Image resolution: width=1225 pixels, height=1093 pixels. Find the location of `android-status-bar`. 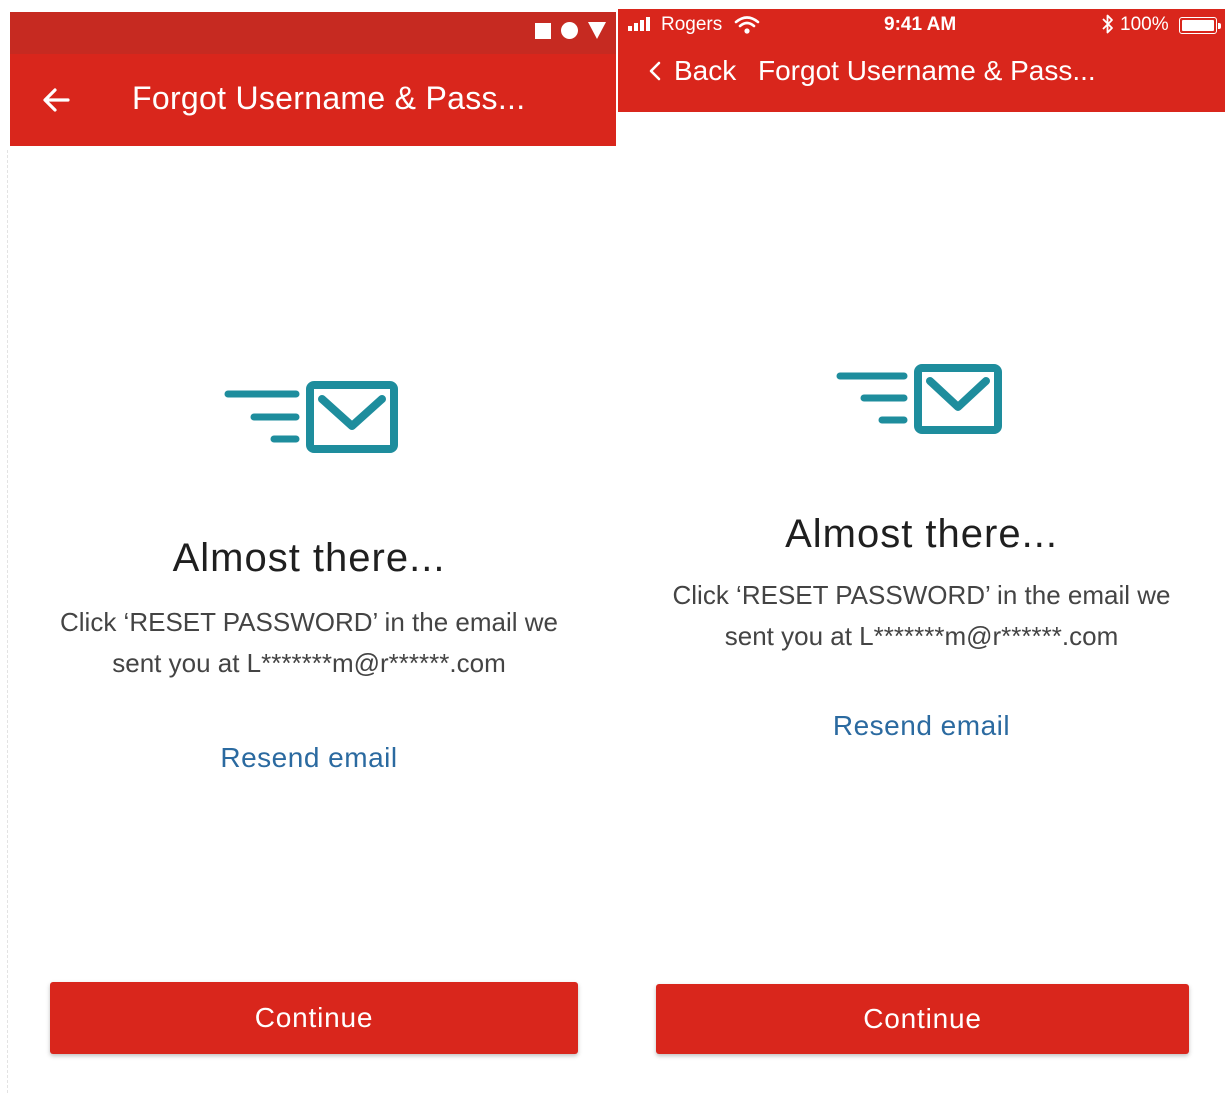

android-status-bar is located at coordinates (313, 33).